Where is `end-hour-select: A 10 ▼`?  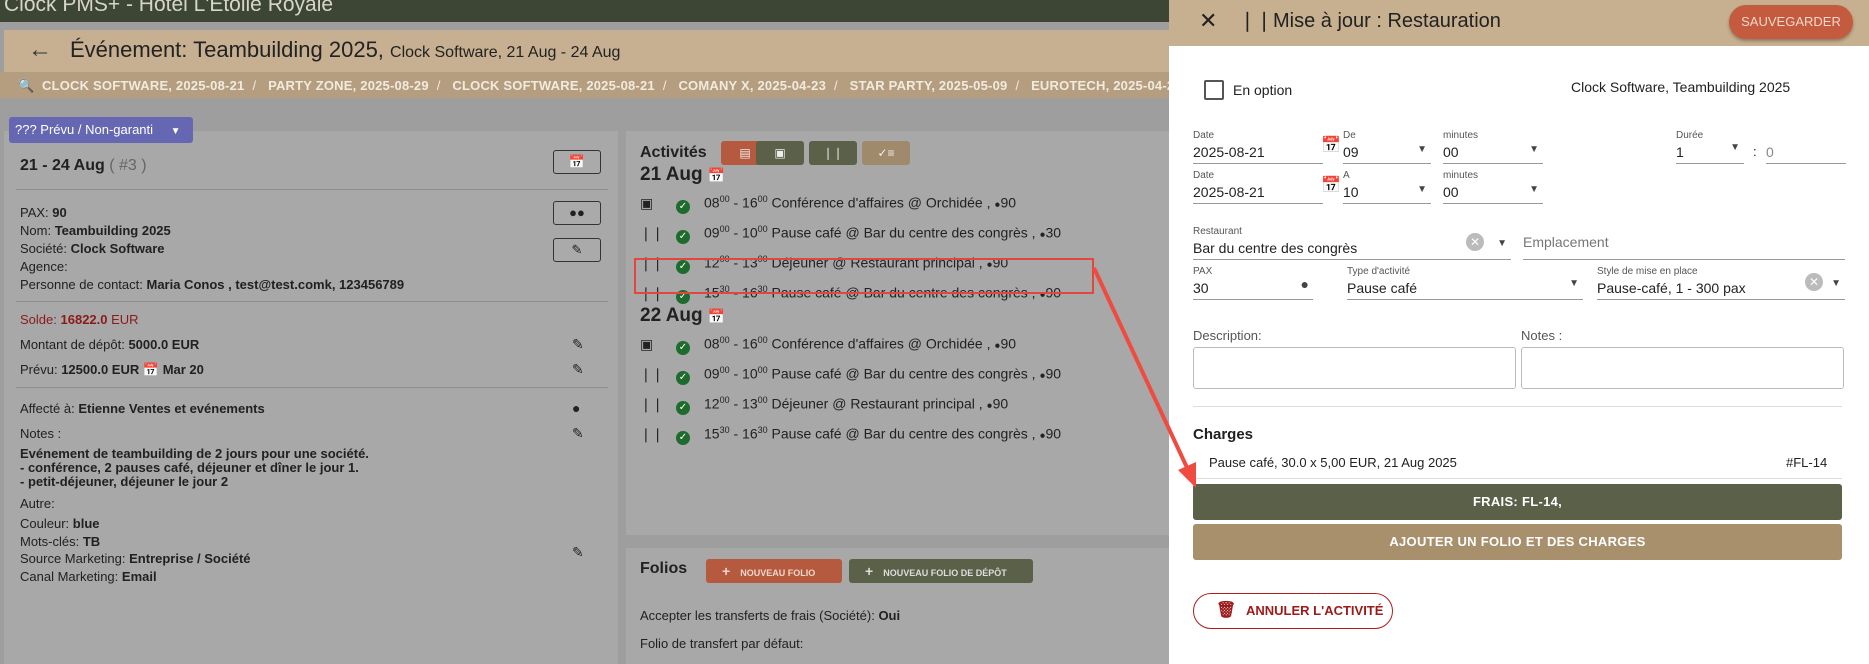
end-hour-select: A 10 ▼ is located at coordinates (1387, 187).